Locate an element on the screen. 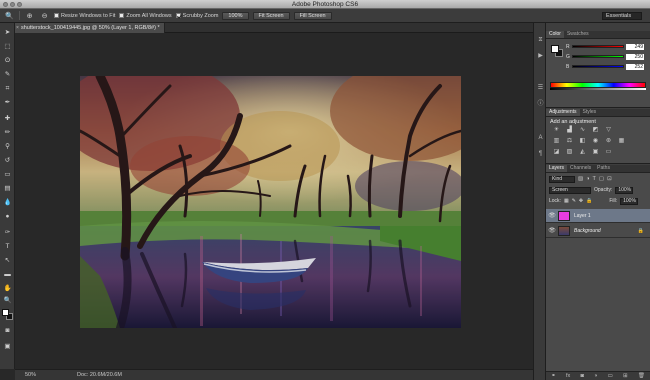 This screenshot has width=650, height=380. hand-tool-icon: ✋ is located at coordinates (7, 289).